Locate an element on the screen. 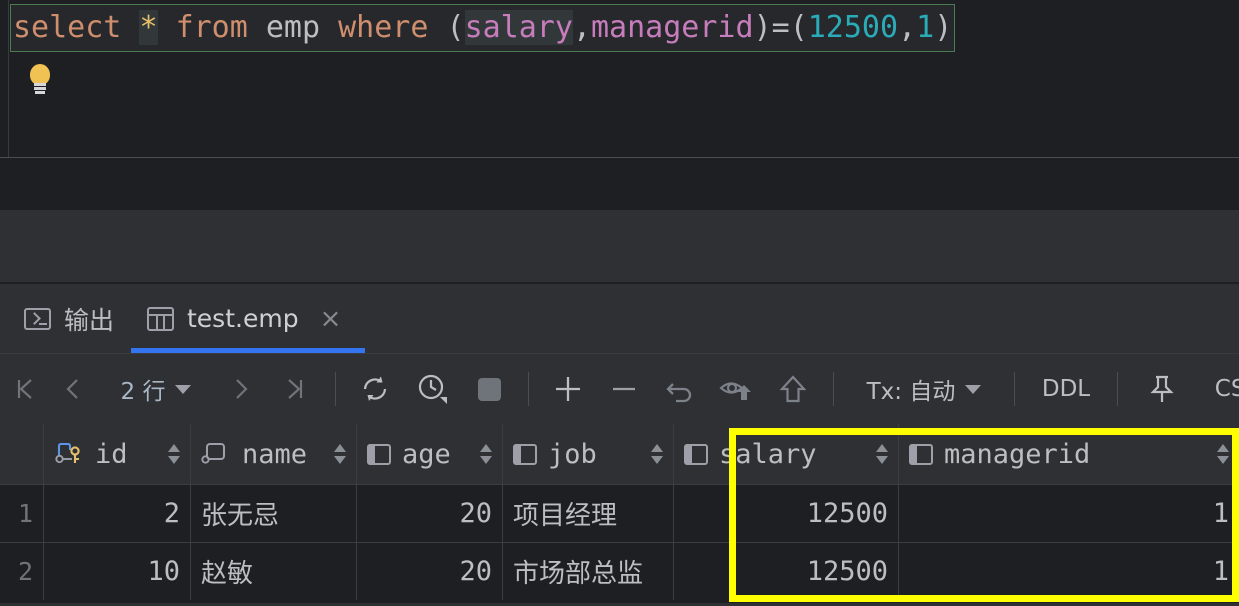 The width and height of the screenshot is (1239, 606). next-page-button is located at coordinates (241, 389).